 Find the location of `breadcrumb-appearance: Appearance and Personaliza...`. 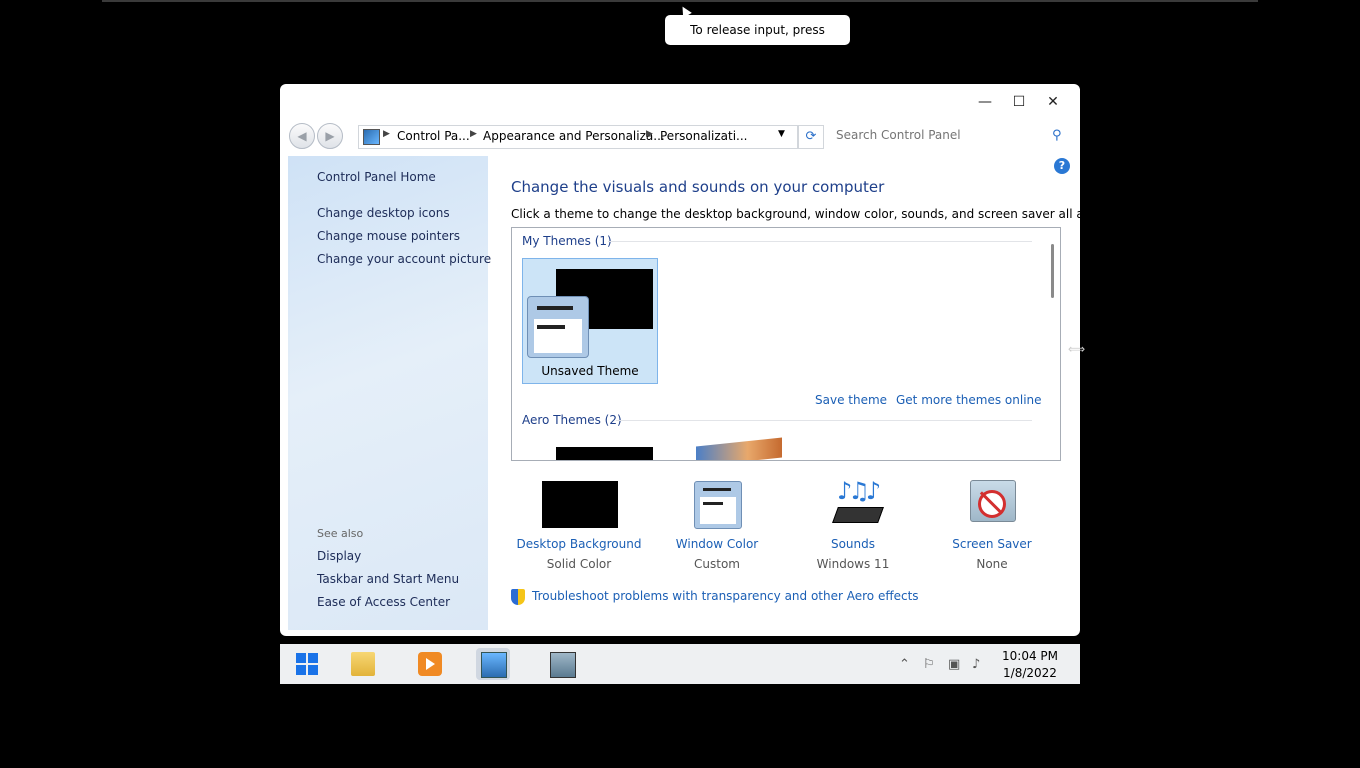

breadcrumb-appearance: Appearance and Personaliza... is located at coordinates (574, 136).